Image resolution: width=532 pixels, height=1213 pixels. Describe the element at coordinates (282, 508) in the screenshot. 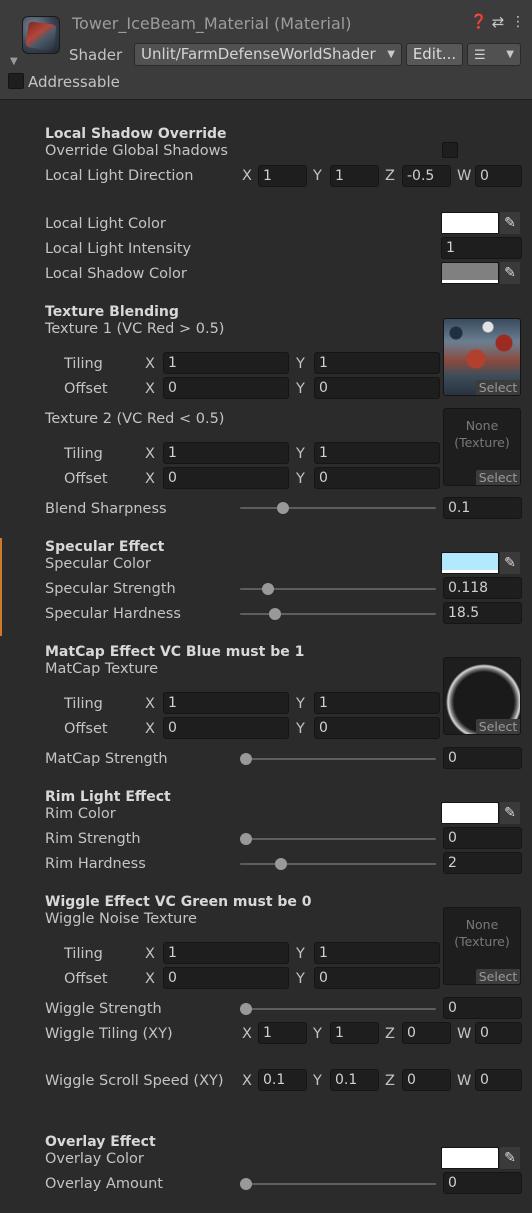

I see `blend-sharpness-slider-handle` at that location.